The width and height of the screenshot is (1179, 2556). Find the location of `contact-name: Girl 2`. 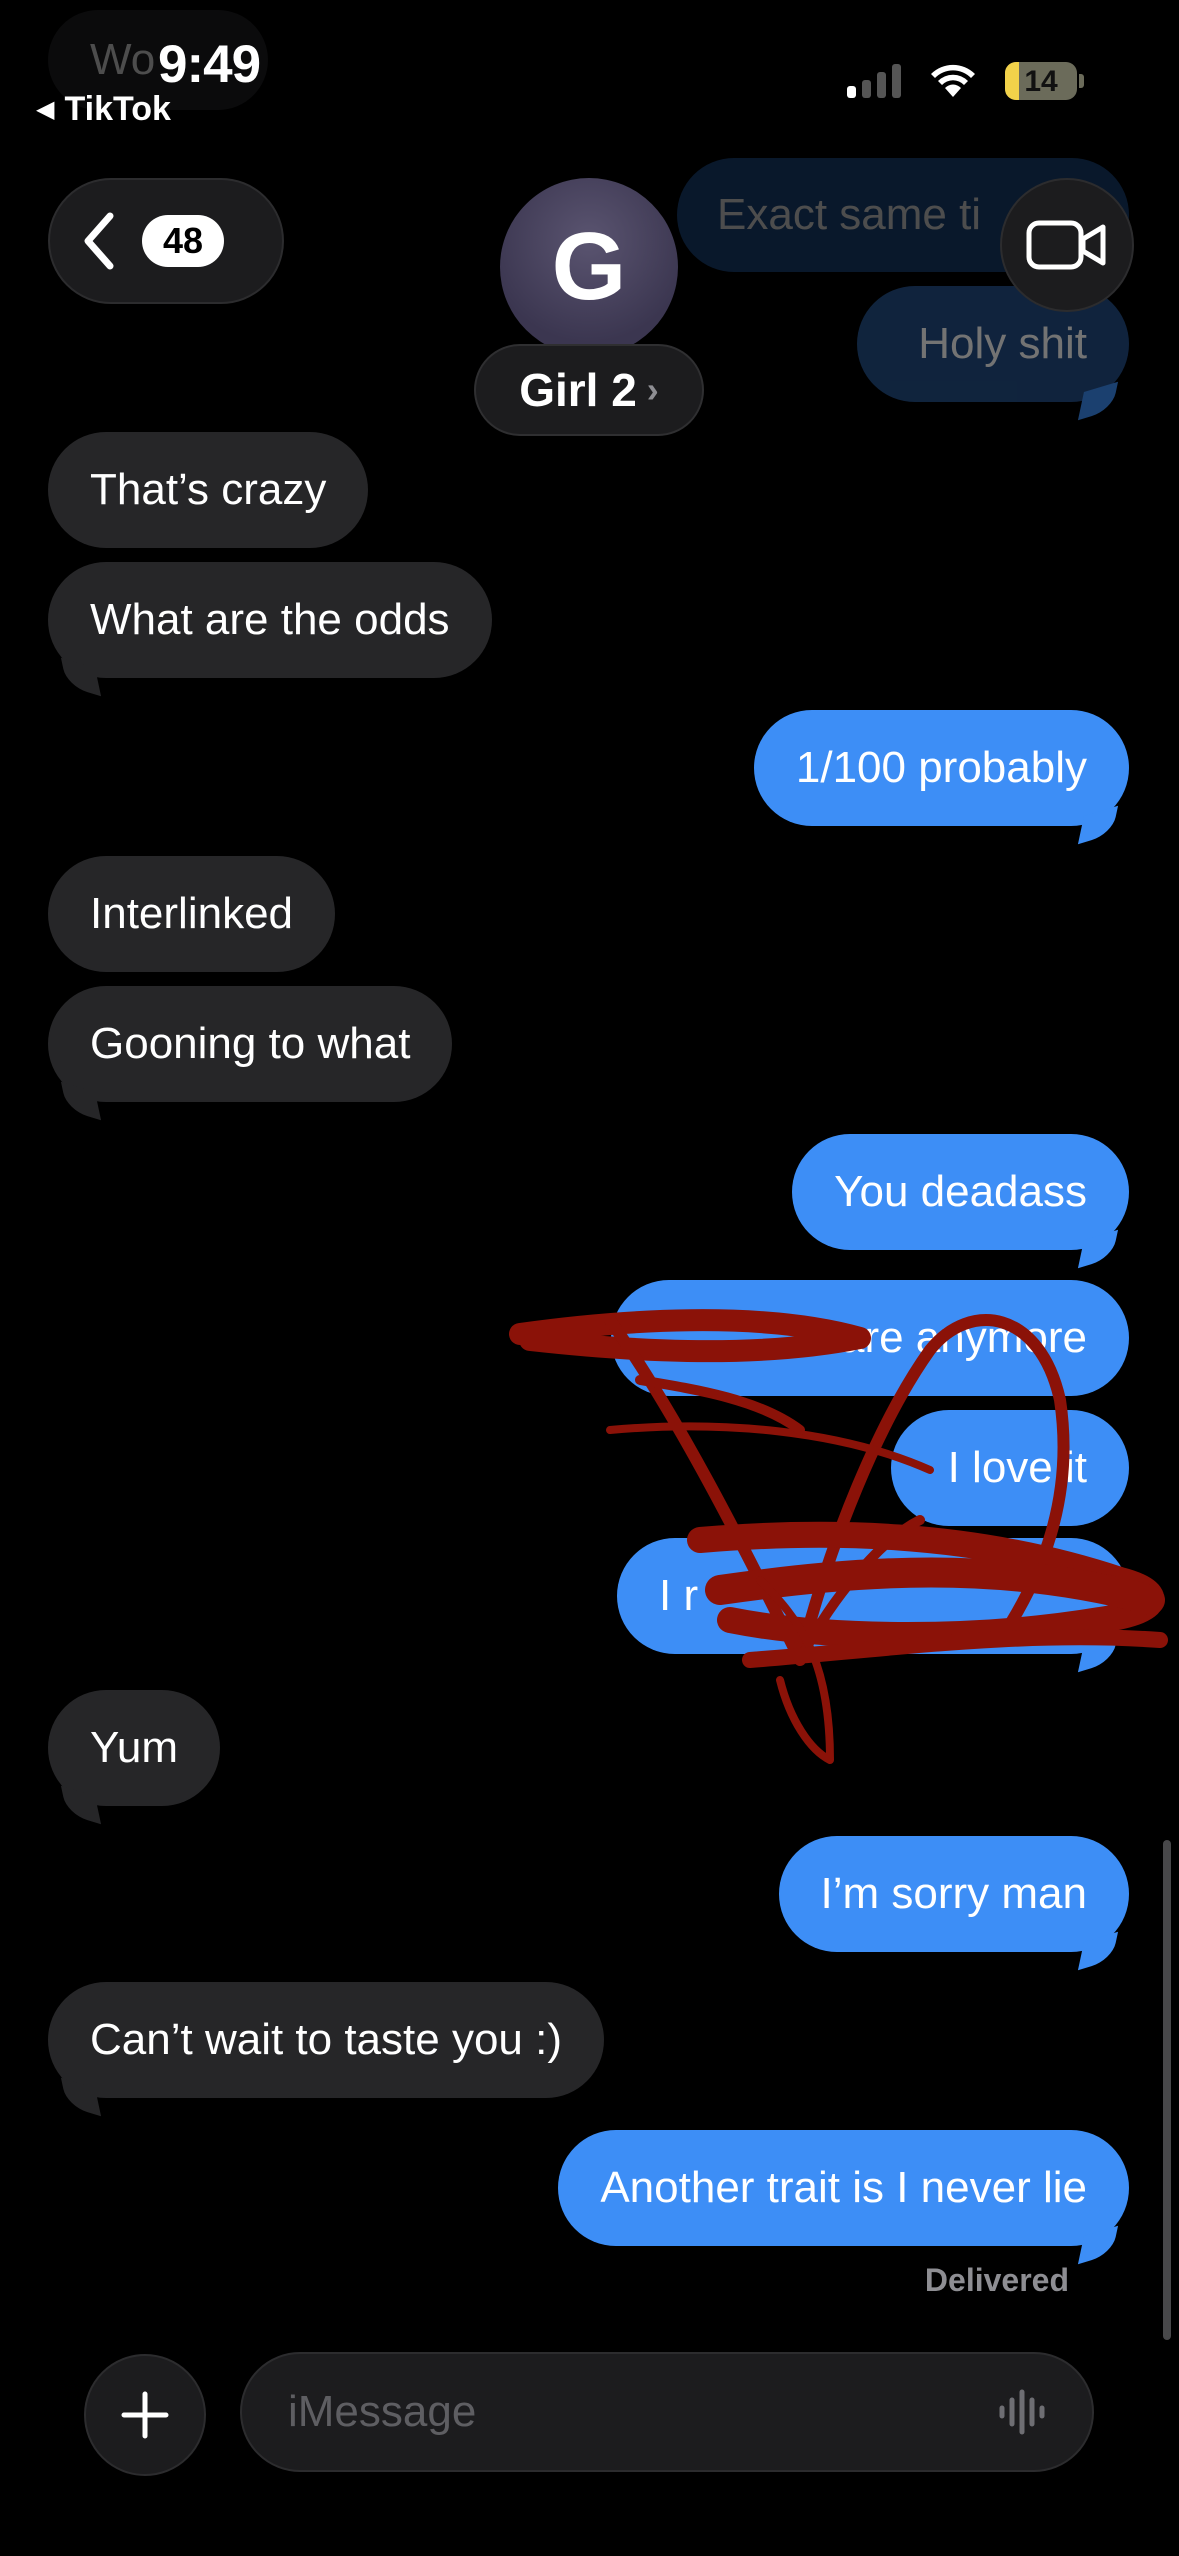

contact-name: Girl 2 is located at coordinates (578, 390).